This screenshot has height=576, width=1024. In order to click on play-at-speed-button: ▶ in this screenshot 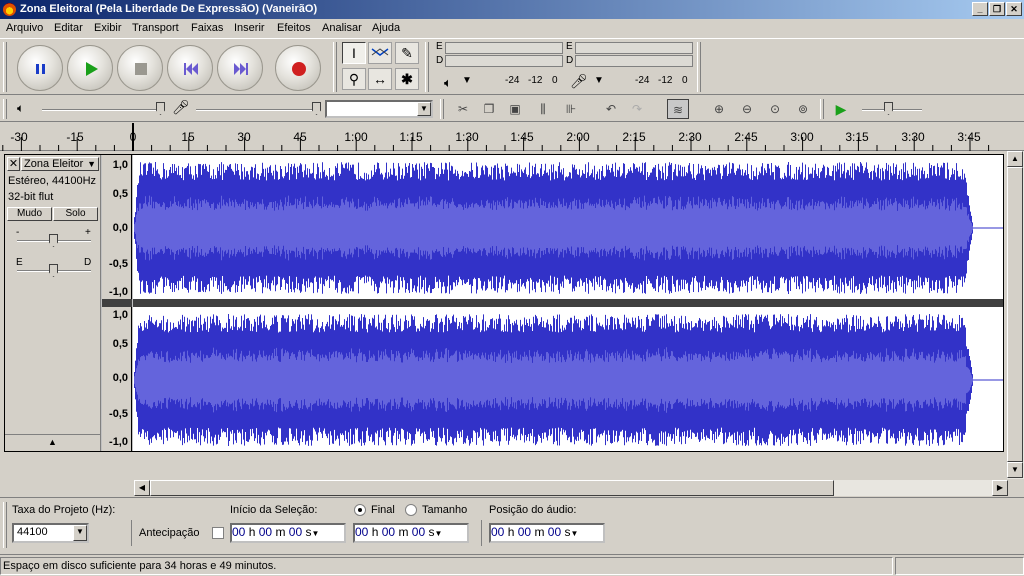, I will do `click(841, 109)`.